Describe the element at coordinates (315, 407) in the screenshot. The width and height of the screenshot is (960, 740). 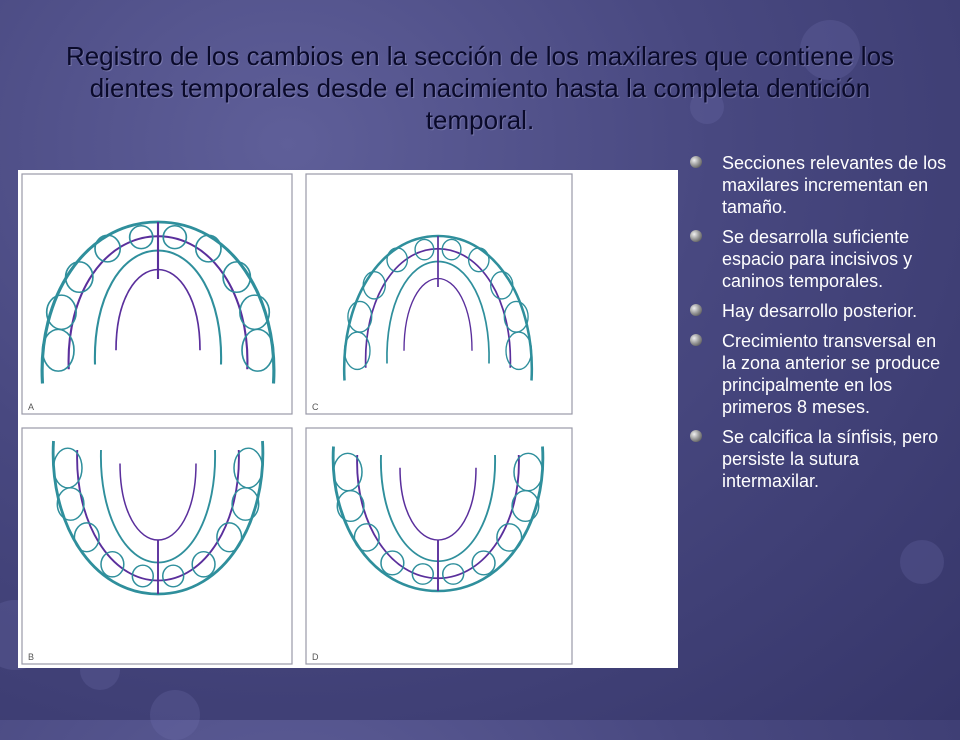
I see `panel-label-c: C` at that location.